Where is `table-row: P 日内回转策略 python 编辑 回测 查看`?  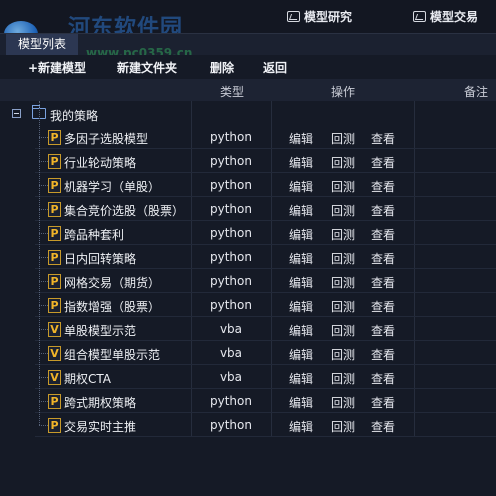 table-row: P 日内回转策略 python 编辑 回测 查看 is located at coordinates (248, 257).